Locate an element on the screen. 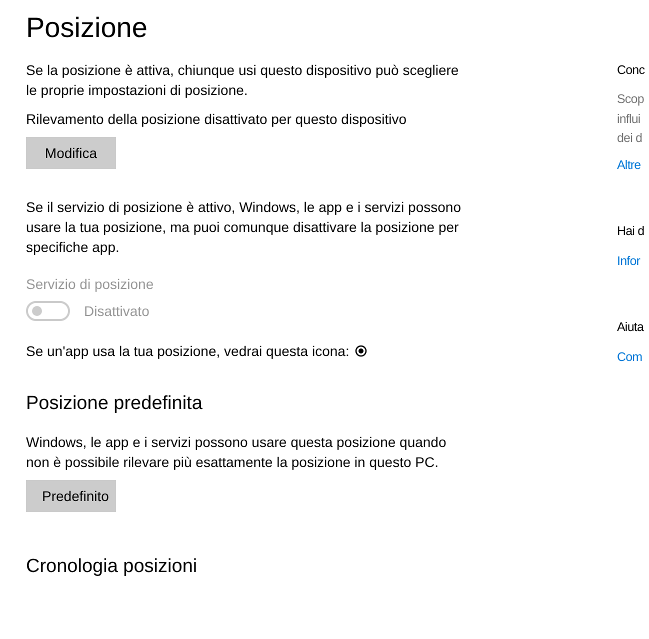  section-heading: Posizione predefinita is located at coordinates (114, 404).